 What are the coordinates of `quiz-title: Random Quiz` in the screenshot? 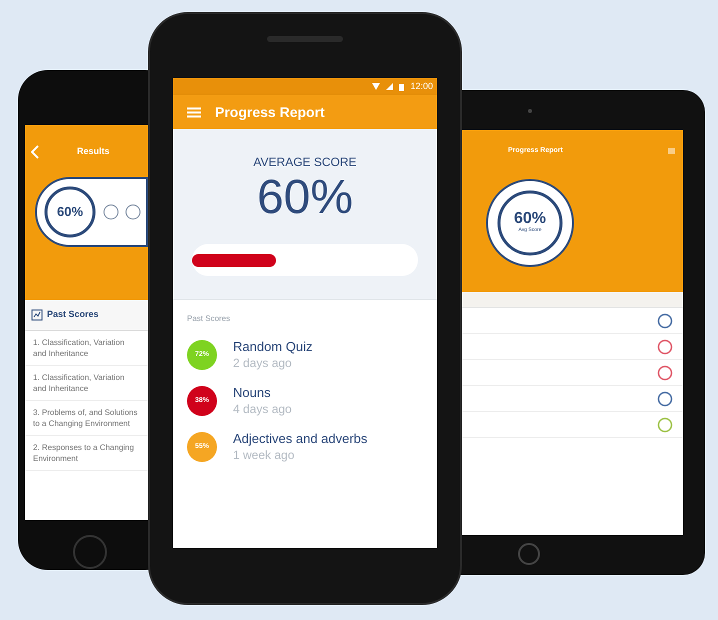 It's located at (272, 347).